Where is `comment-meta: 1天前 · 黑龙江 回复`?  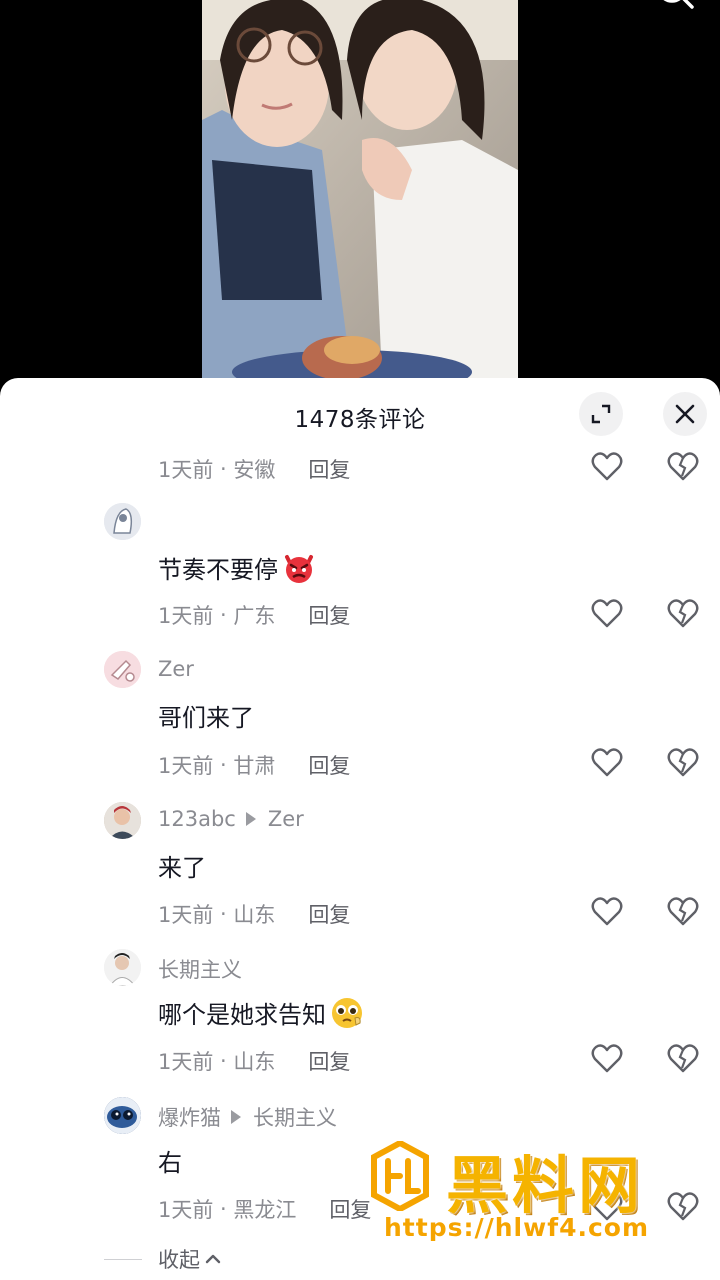
comment-meta: 1天前 · 黑龙江 回复 is located at coordinates (264, 1209).